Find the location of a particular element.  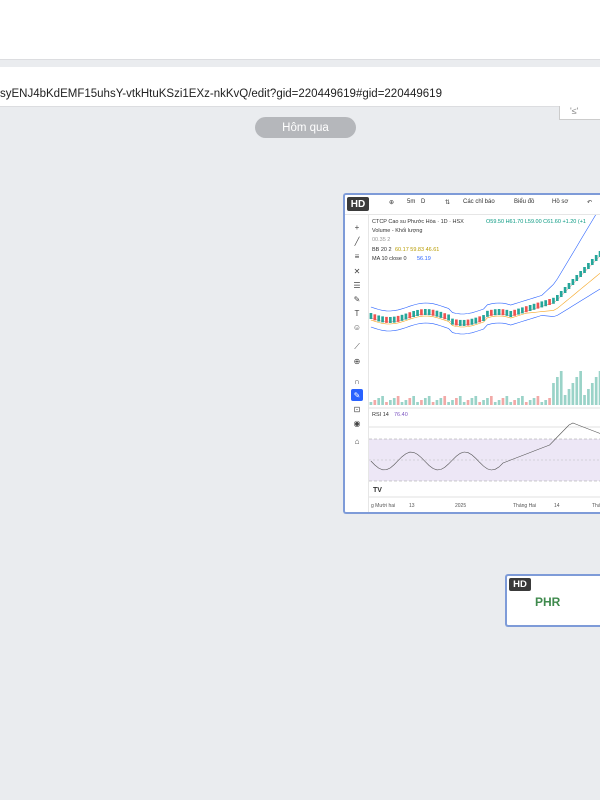

compare-icon: ⇅ is located at coordinates (447, 202).